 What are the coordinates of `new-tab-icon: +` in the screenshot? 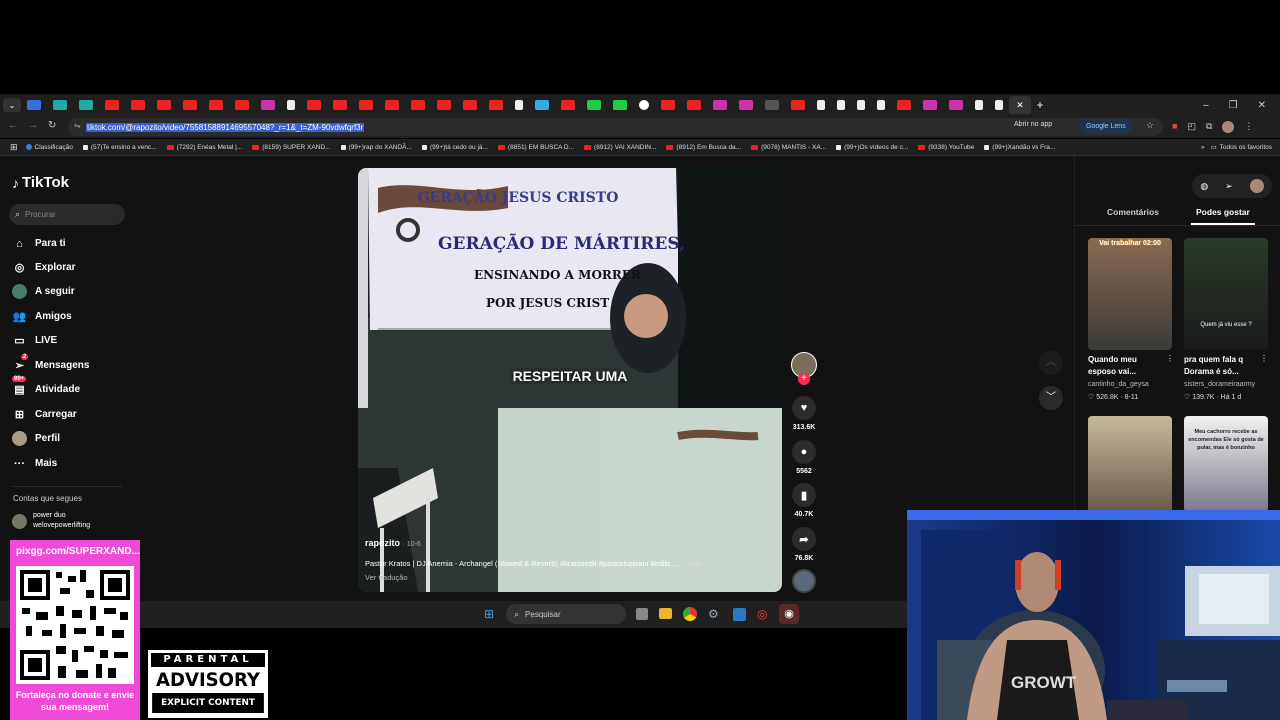 It's located at (1040, 105).